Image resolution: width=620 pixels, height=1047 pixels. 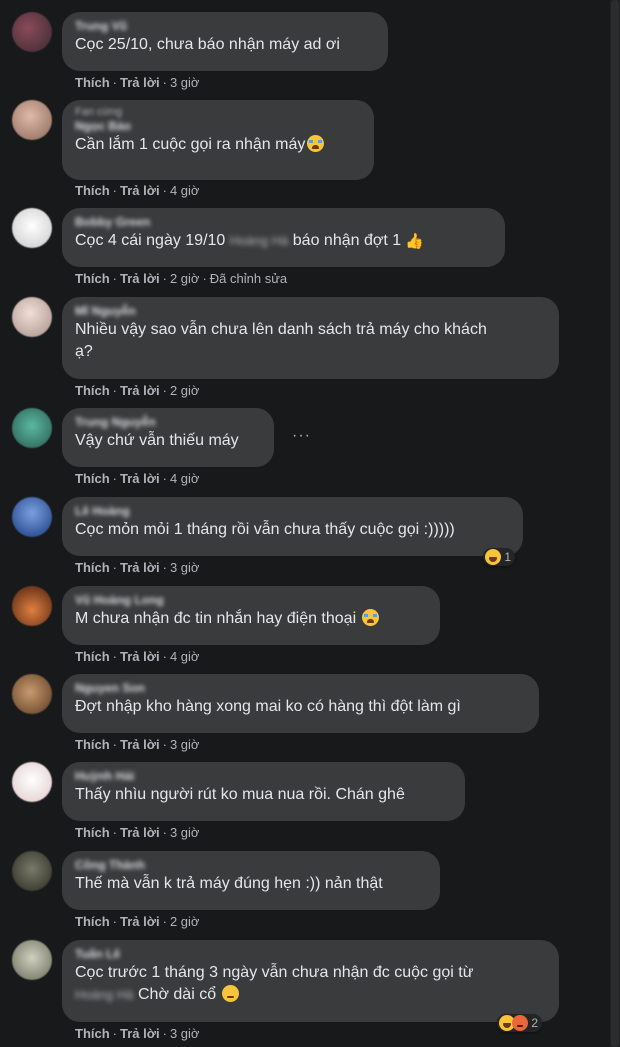 I want to click on scrollbar-thumb, so click(x=615, y=523).